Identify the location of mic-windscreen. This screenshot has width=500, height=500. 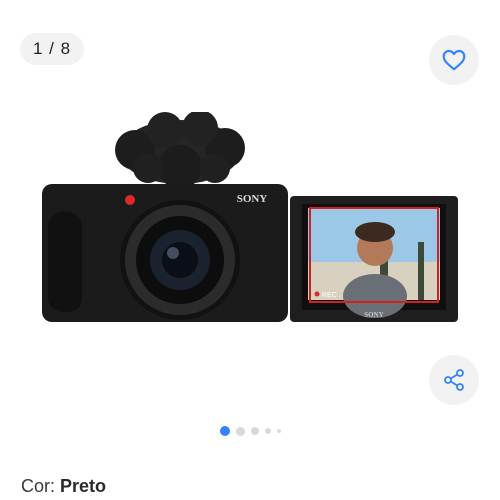
(180, 150).